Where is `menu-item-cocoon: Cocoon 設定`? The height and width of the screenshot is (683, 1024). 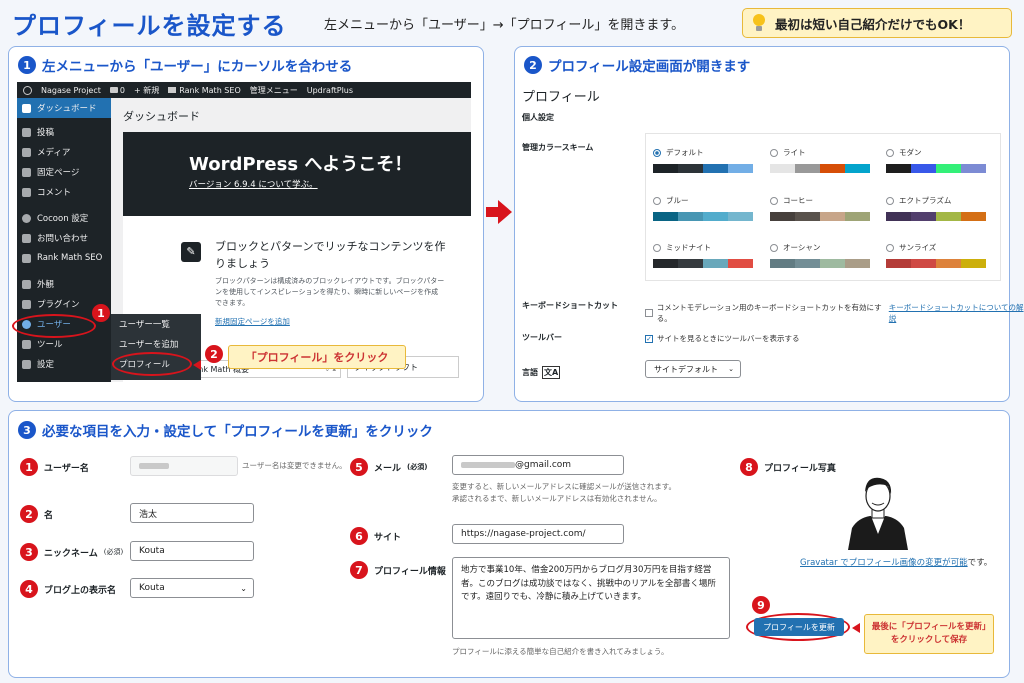 menu-item-cocoon: Cocoon 設定 is located at coordinates (64, 218).